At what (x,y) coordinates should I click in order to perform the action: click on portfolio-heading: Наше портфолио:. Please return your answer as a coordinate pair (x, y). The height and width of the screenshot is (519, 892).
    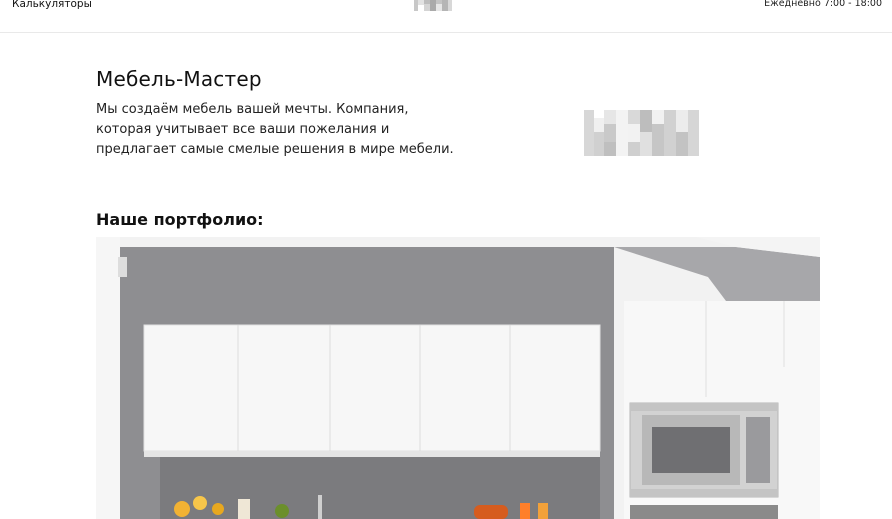
    Looking at the image, I should click on (180, 219).